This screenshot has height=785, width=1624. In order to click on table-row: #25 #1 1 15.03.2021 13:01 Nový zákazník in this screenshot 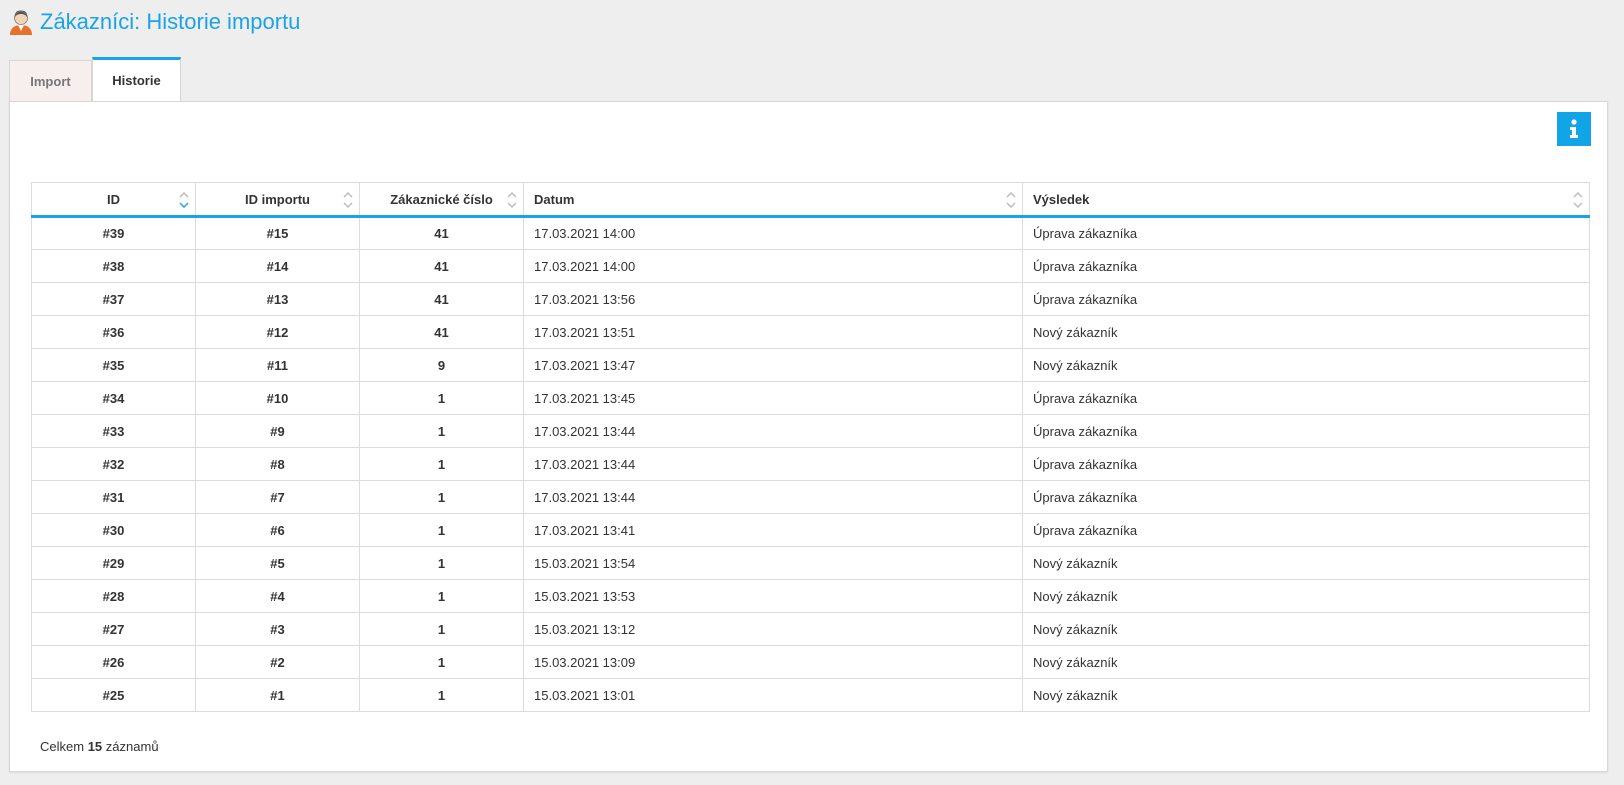, I will do `click(810, 695)`.